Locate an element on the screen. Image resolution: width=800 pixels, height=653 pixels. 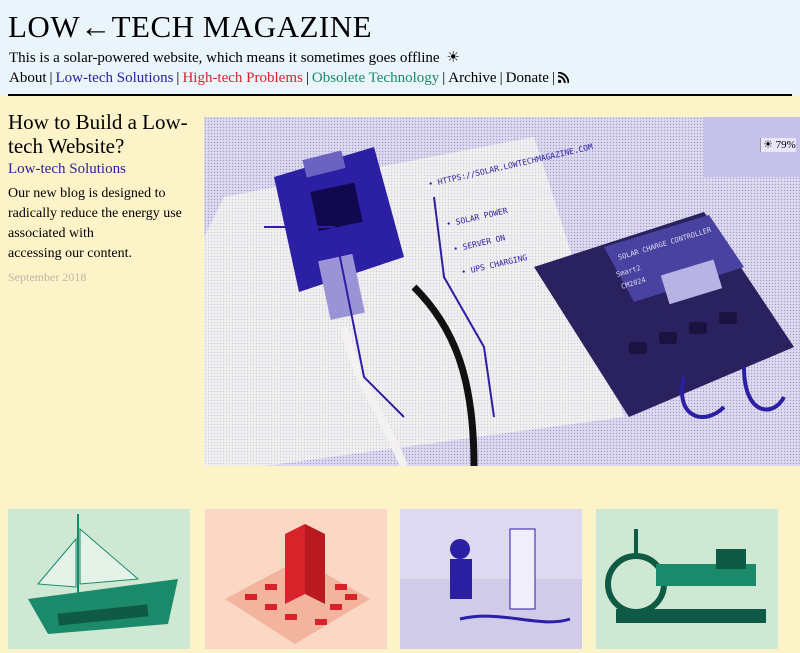
rss-icon is located at coordinates (563, 79).